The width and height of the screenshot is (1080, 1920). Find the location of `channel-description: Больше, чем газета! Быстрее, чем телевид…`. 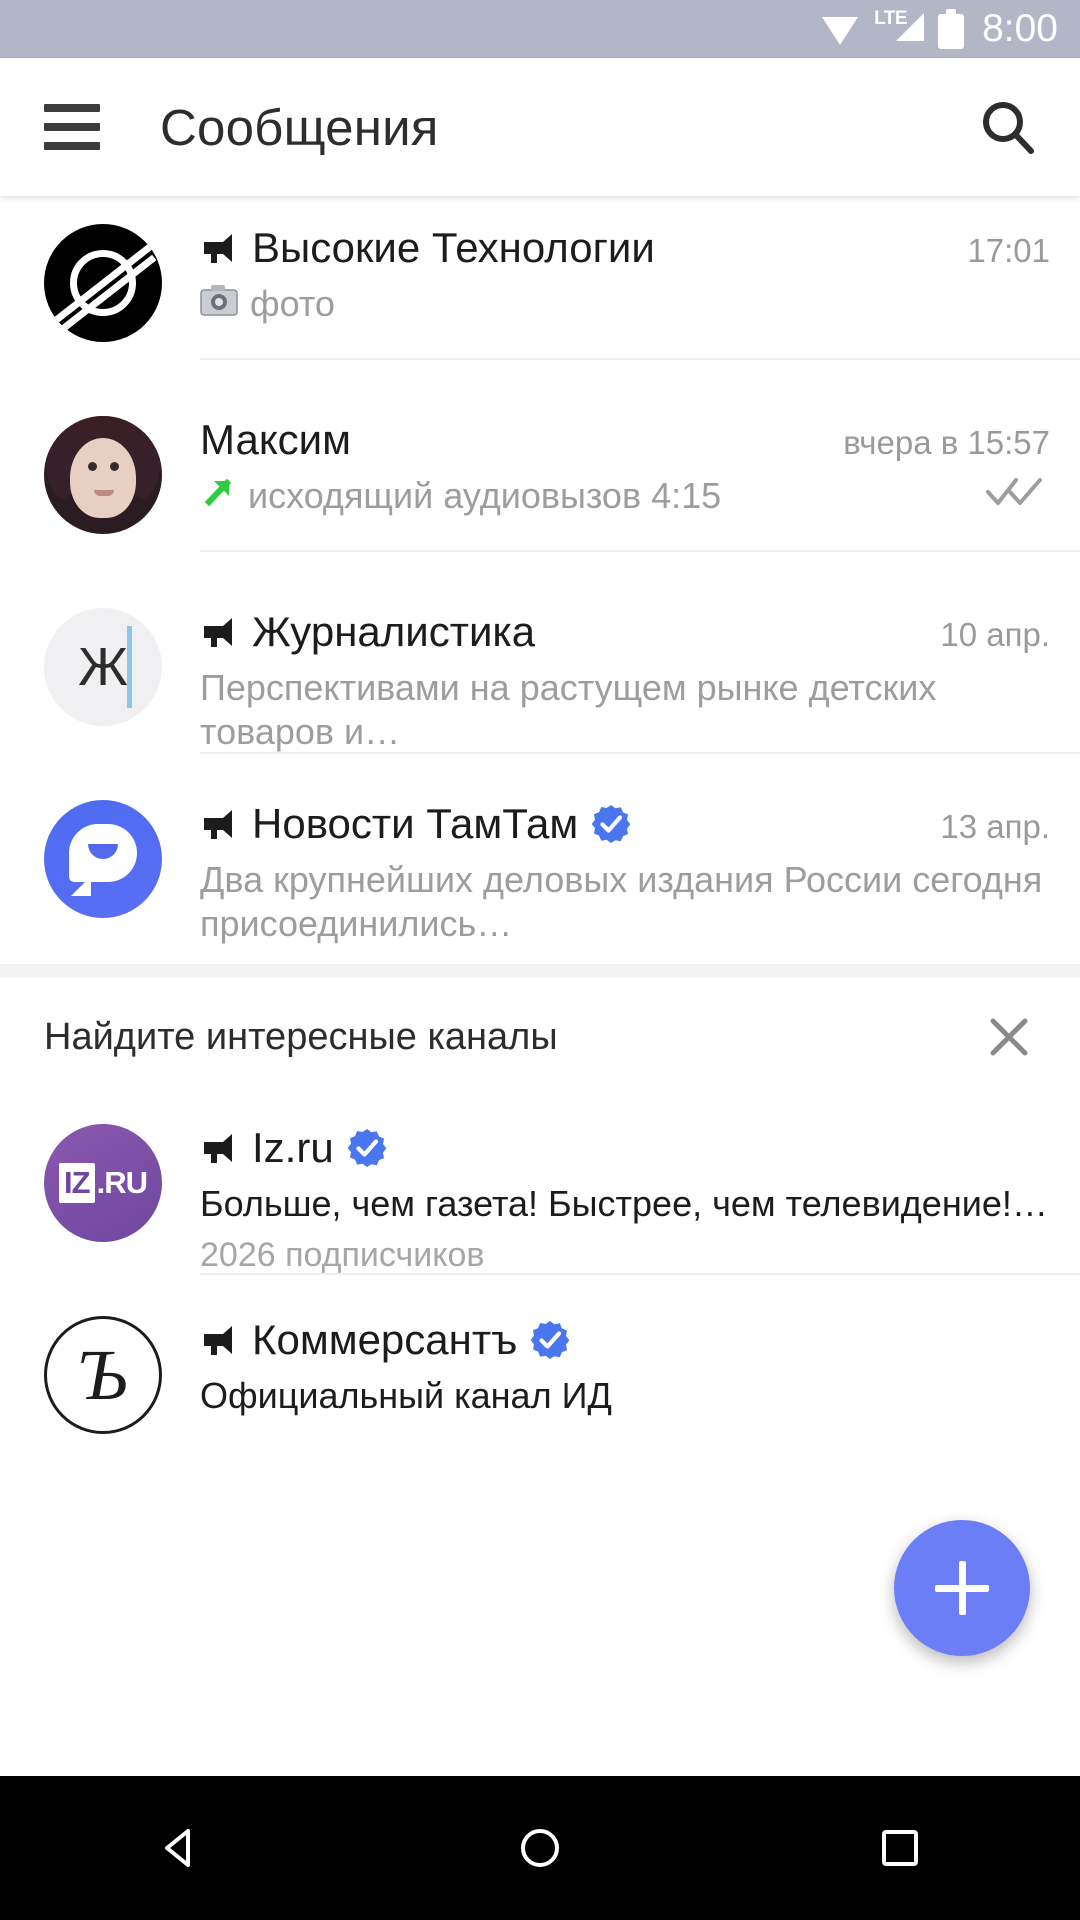

channel-description: Больше, чем газета! Быстрее, чем телевид… is located at coordinates (625, 1204).